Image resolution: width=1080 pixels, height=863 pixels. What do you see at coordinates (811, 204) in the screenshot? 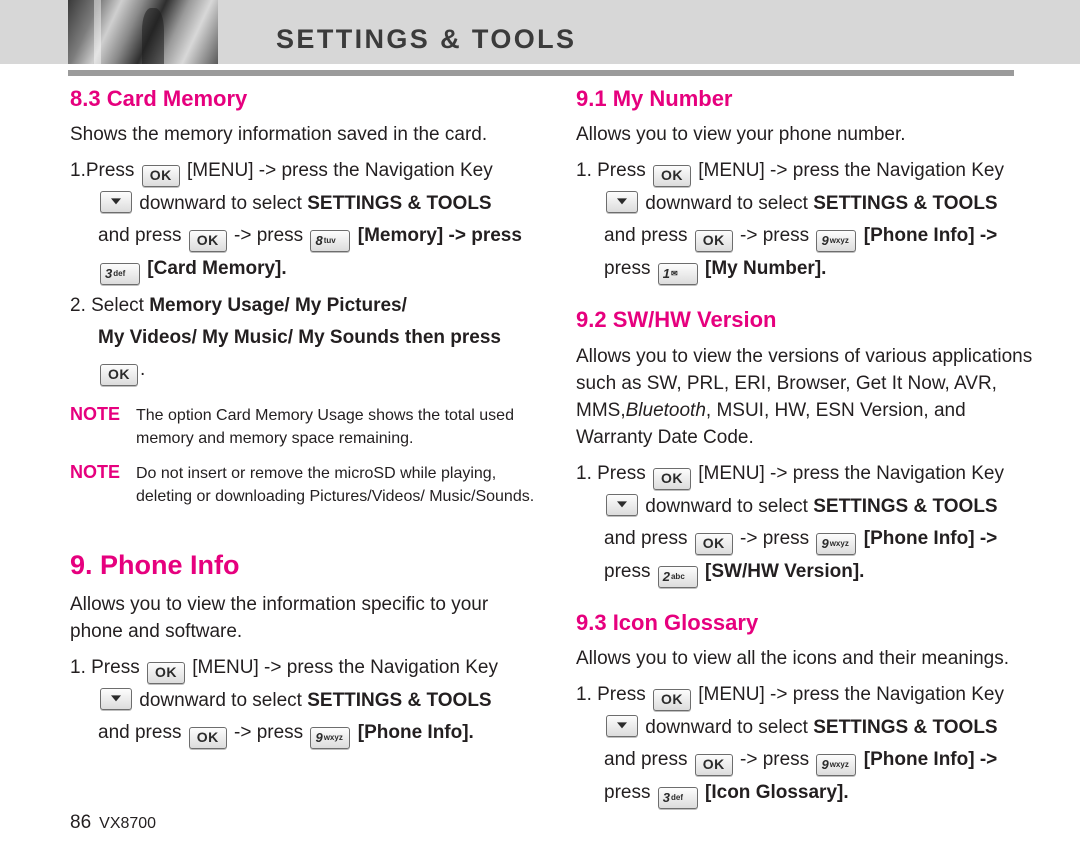
I see `my-number-step-1-line2: downward to select SETTINGS & TOOLS` at bounding box center [811, 204].